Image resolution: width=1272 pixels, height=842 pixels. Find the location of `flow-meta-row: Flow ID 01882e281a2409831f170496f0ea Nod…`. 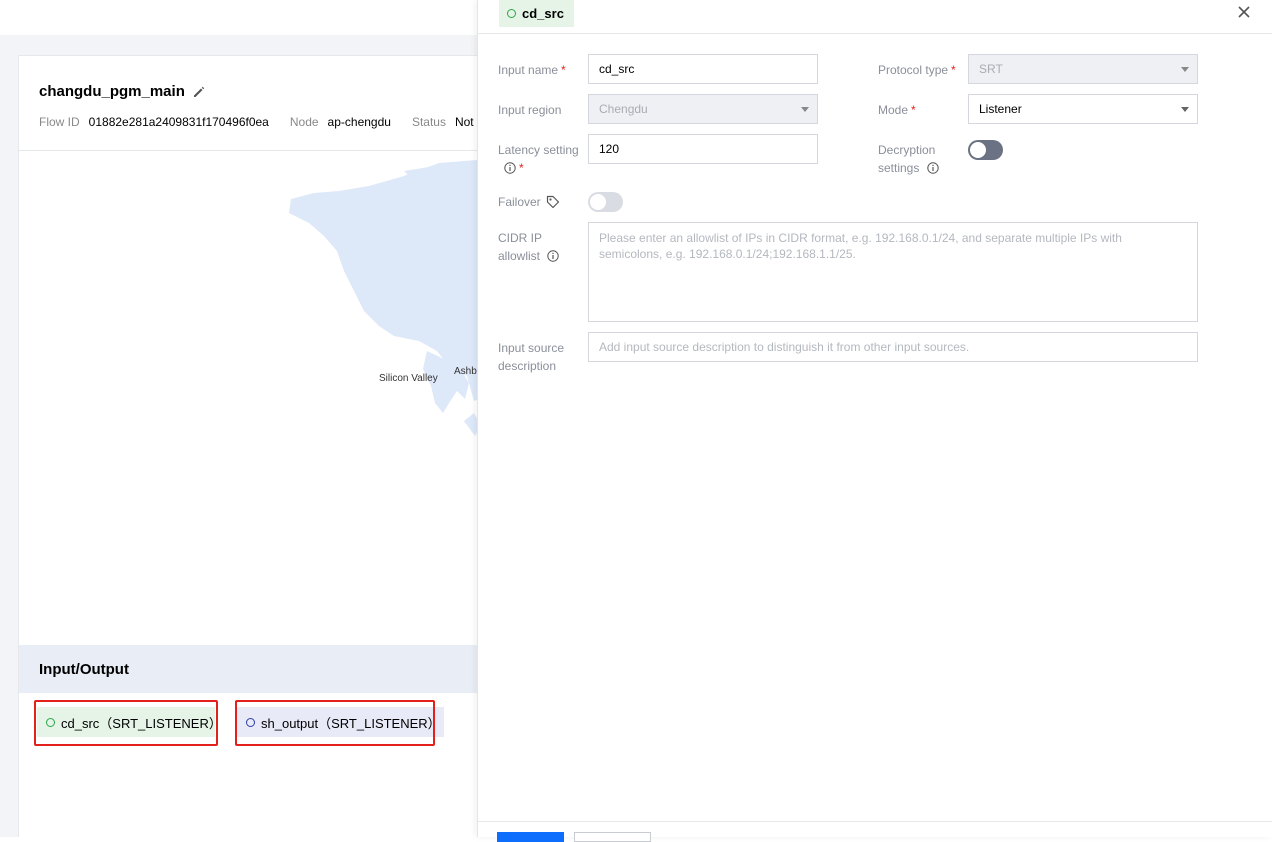

flow-meta-row: Flow ID 01882e281a2409831f170496f0ea Nod… is located at coordinates (273, 122).